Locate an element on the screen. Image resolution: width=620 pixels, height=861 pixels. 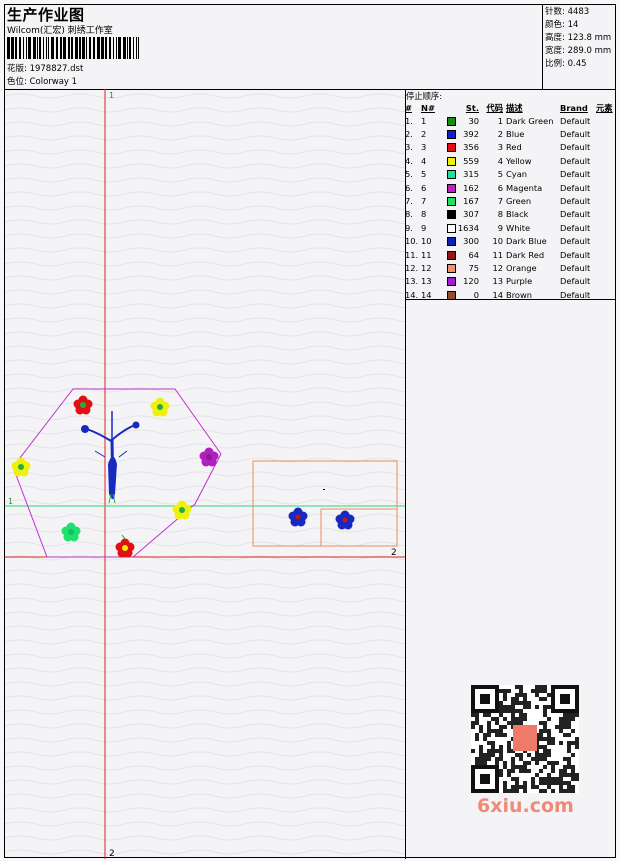
colorway-value: Colorway 1 is located at coordinates (53, 82).